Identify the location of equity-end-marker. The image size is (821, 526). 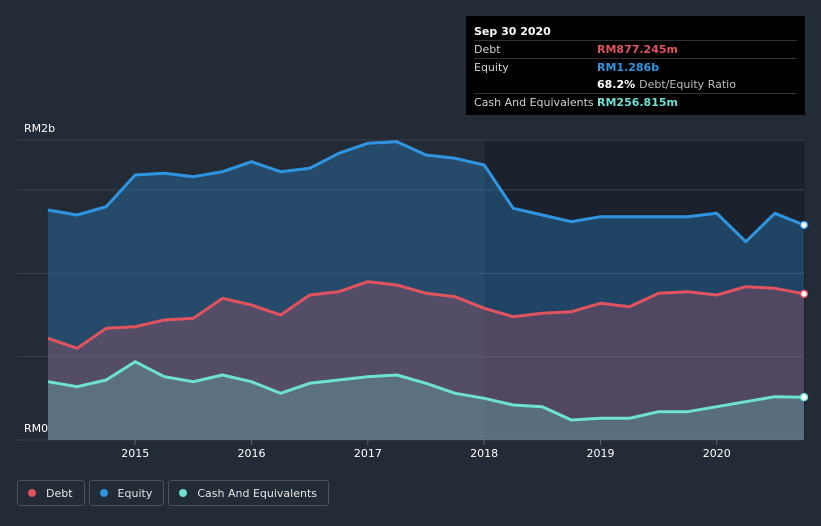
(804, 225).